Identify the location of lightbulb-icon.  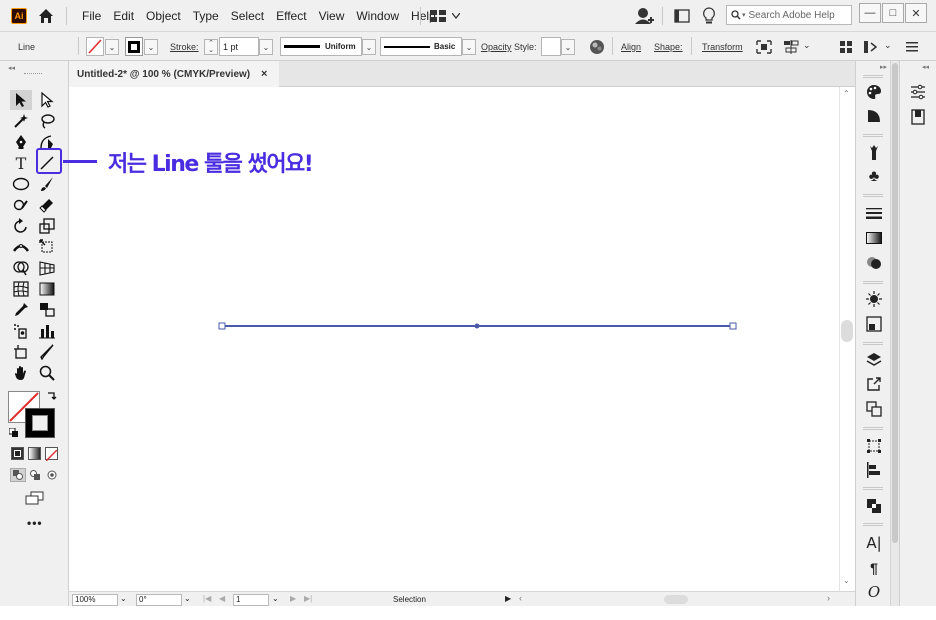
(709, 16).